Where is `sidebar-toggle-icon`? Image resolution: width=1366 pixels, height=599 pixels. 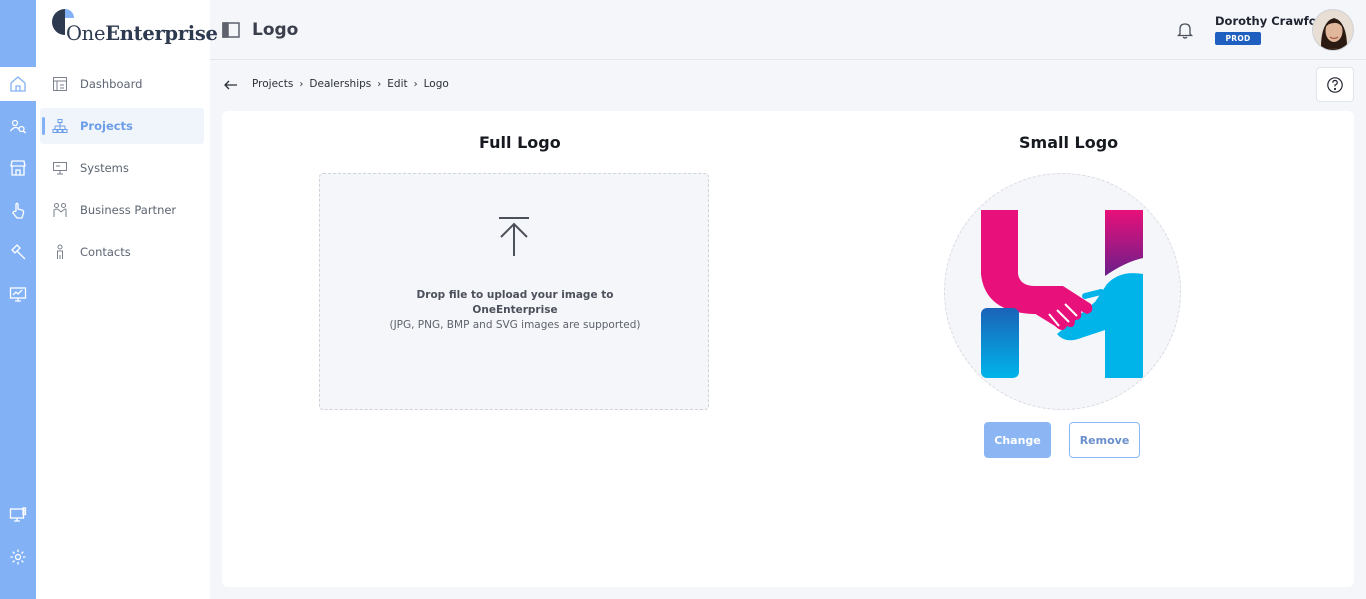 sidebar-toggle-icon is located at coordinates (231, 30).